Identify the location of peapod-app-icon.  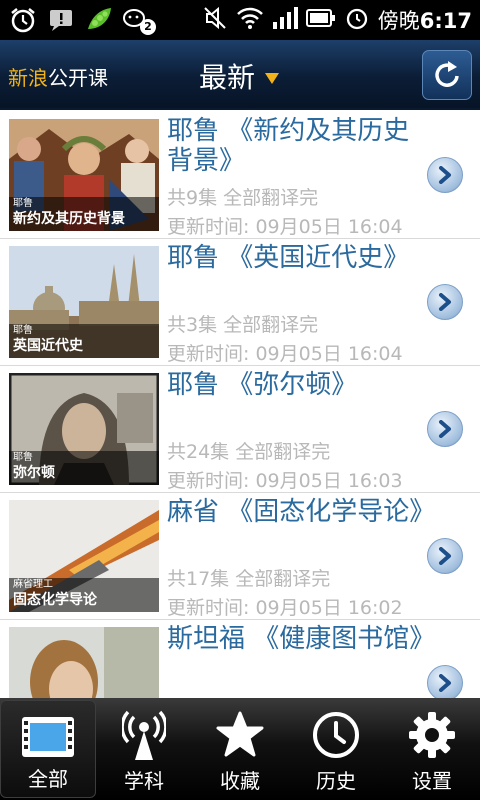
(99, 20).